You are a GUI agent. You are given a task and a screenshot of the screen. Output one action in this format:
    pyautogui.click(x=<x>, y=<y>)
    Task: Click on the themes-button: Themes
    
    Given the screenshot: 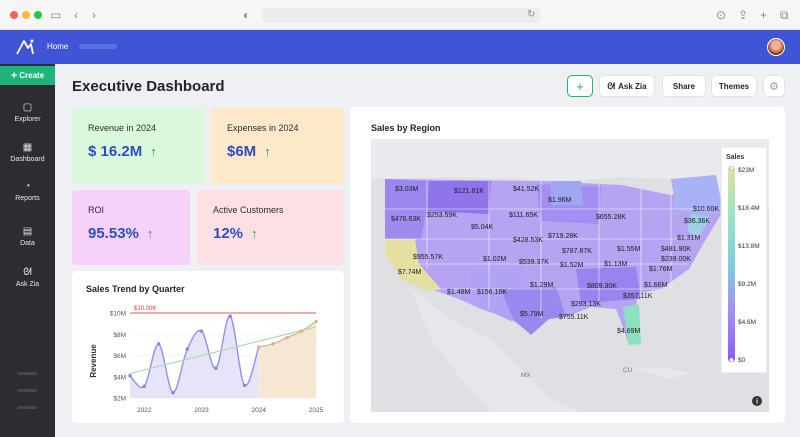 What is the action you would take?
    pyautogui.click(x=734, y=86)
    